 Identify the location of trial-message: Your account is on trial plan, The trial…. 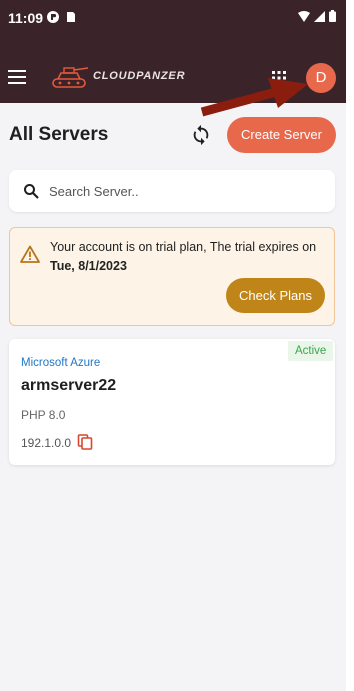
(183, 247).